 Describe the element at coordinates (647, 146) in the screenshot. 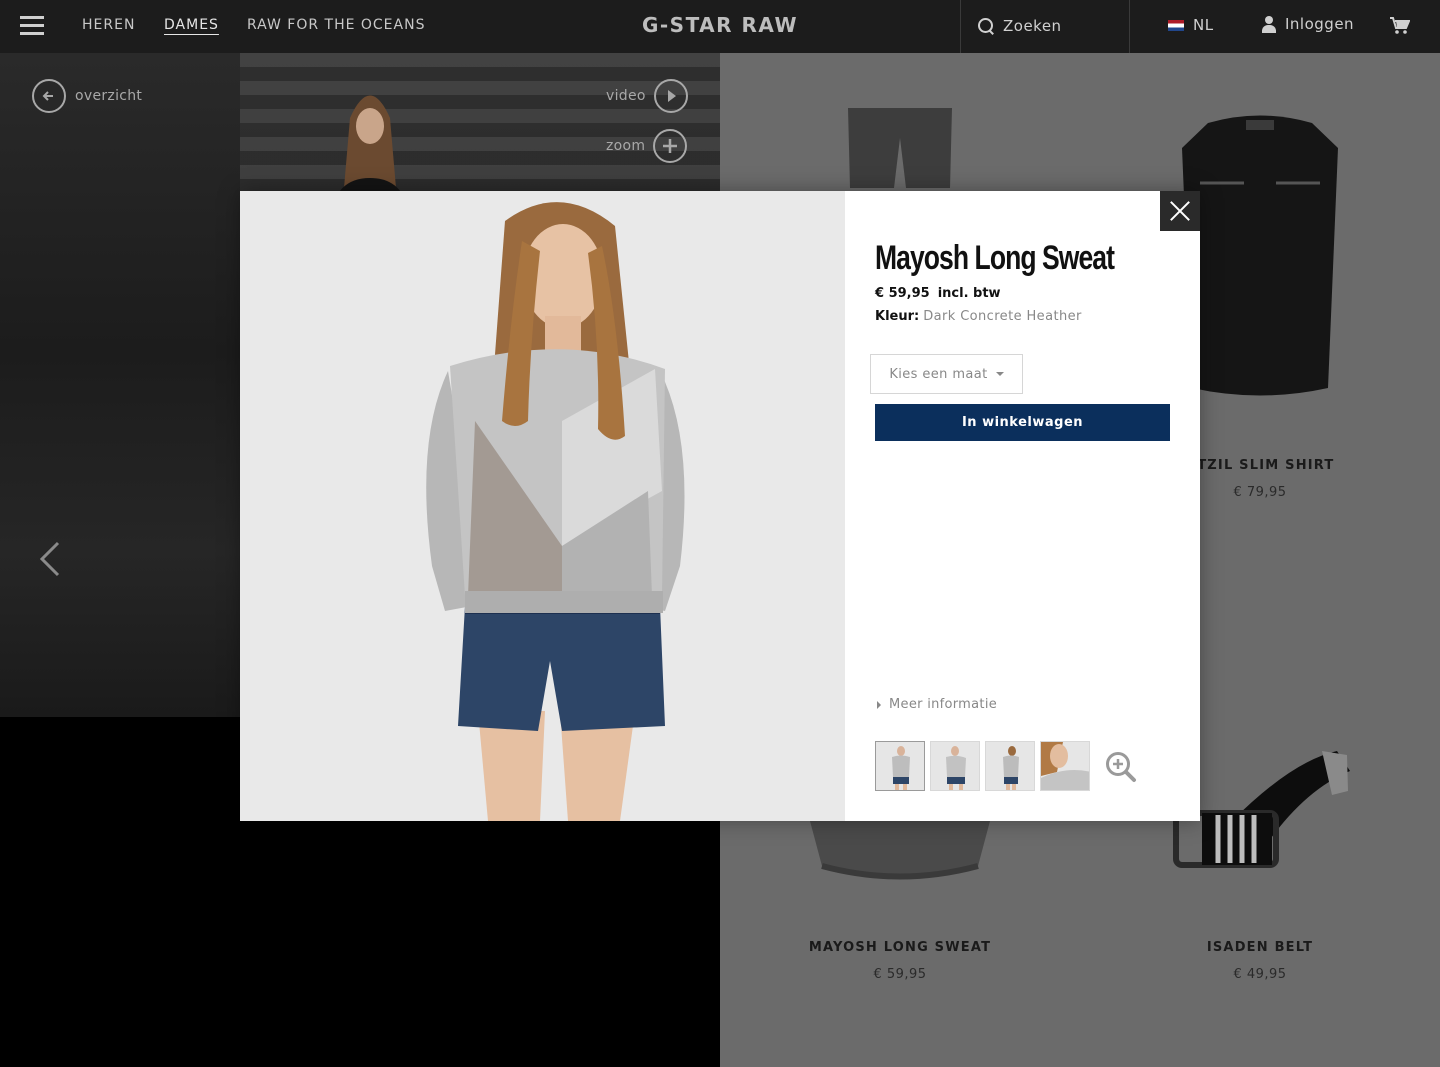

I see `zoom-button: zoom` at that location.